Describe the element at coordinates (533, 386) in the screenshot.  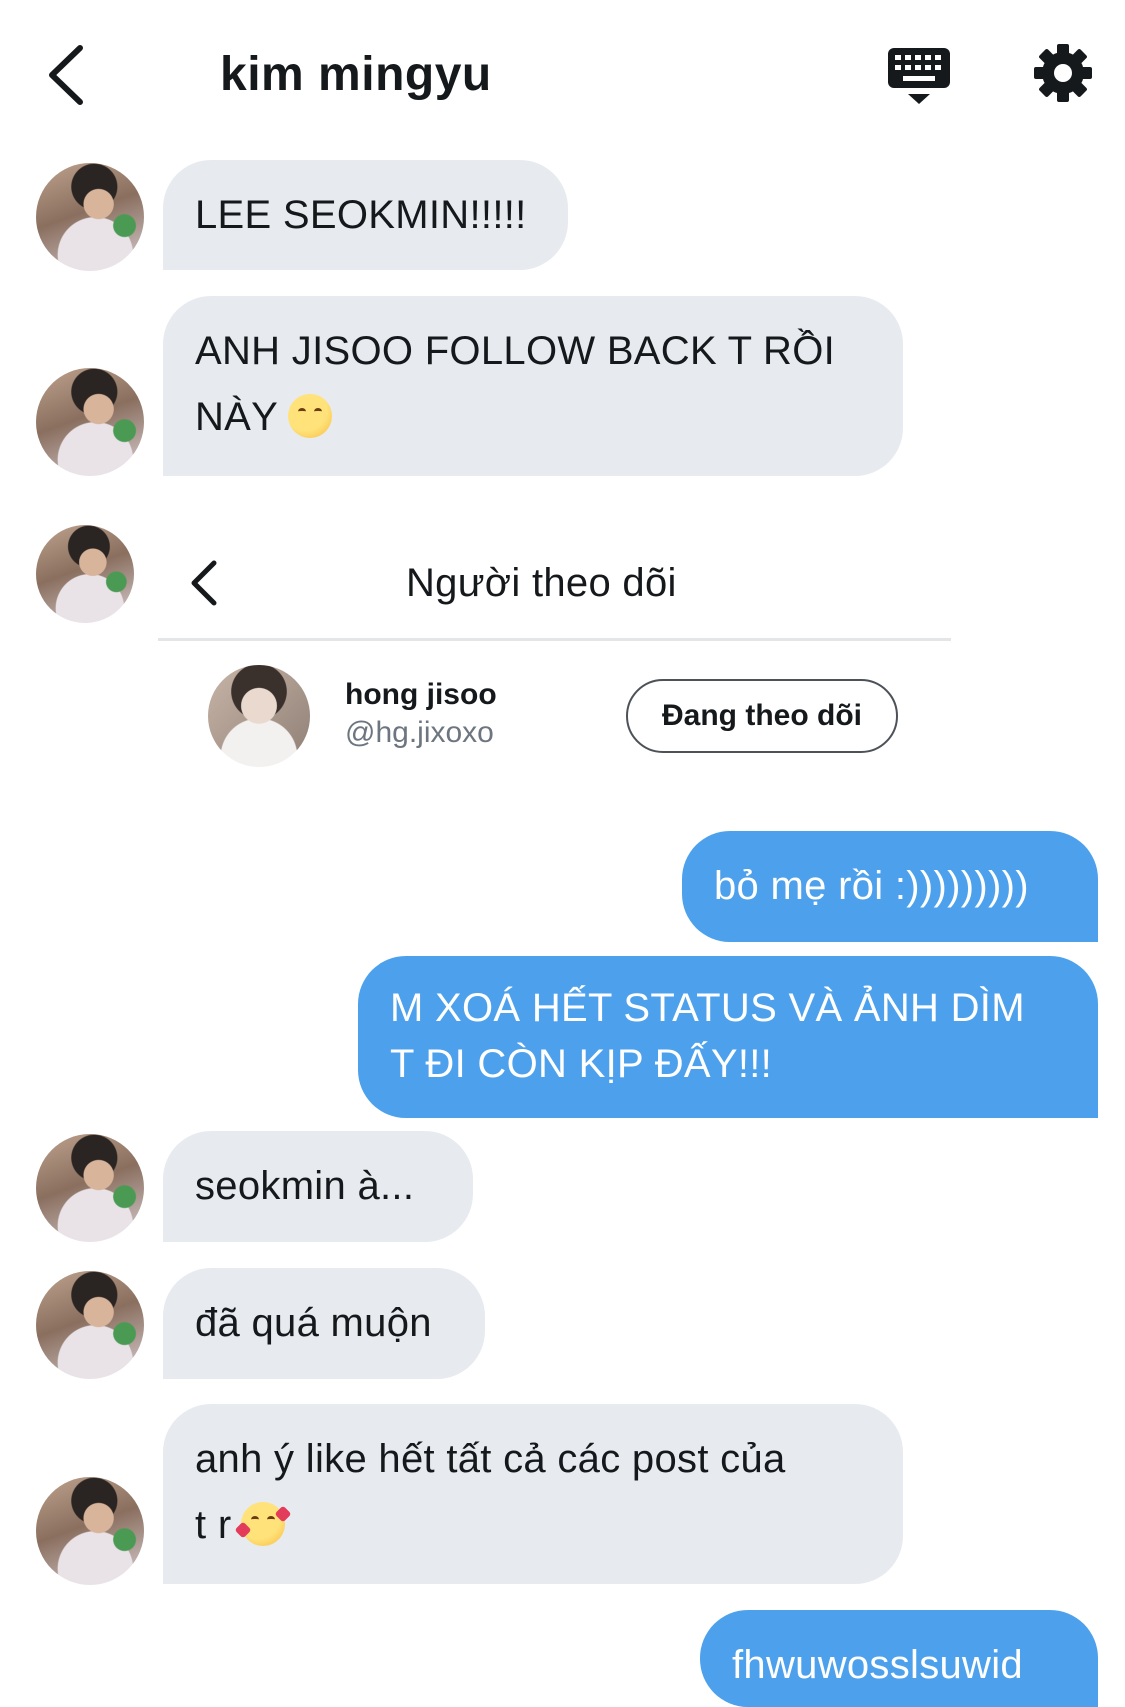
I see `message-bubble-received: ANH JISOO FOLLOW BACK T RỒI NÀY` at that location.